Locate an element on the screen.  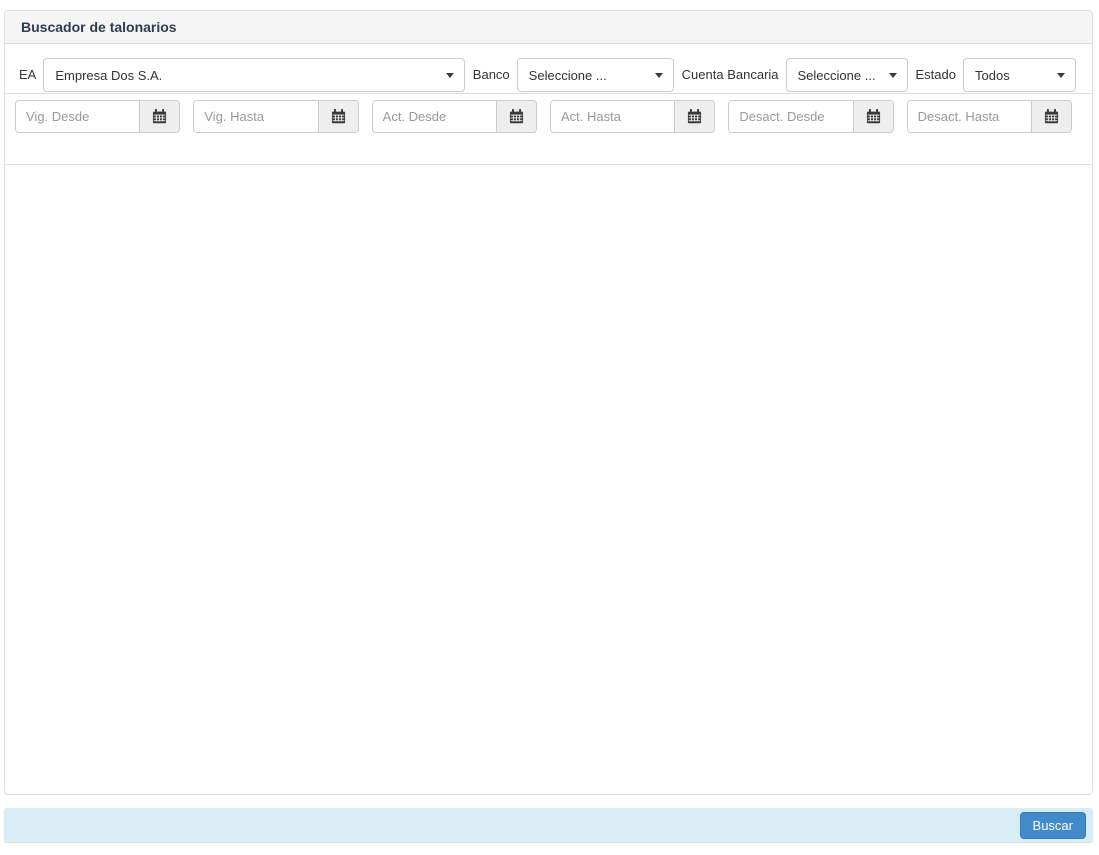
banco-label: Banco is located at coordinates (491, 74).